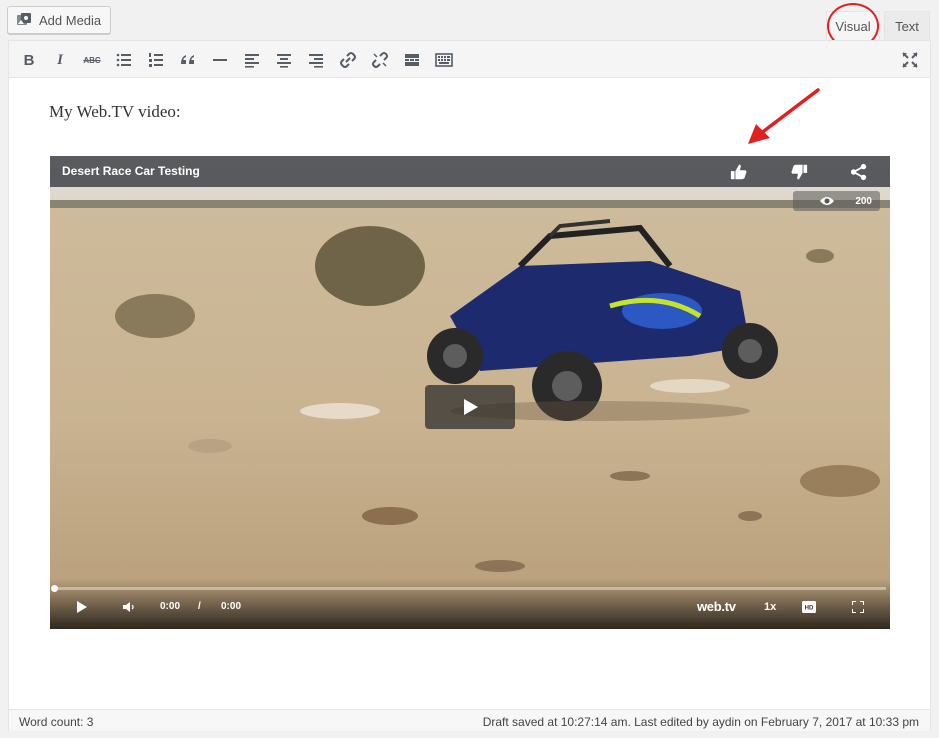 This screenshot has height=738, width=939. I want to click on strikethrough-button: ABC, so click(92, 60).